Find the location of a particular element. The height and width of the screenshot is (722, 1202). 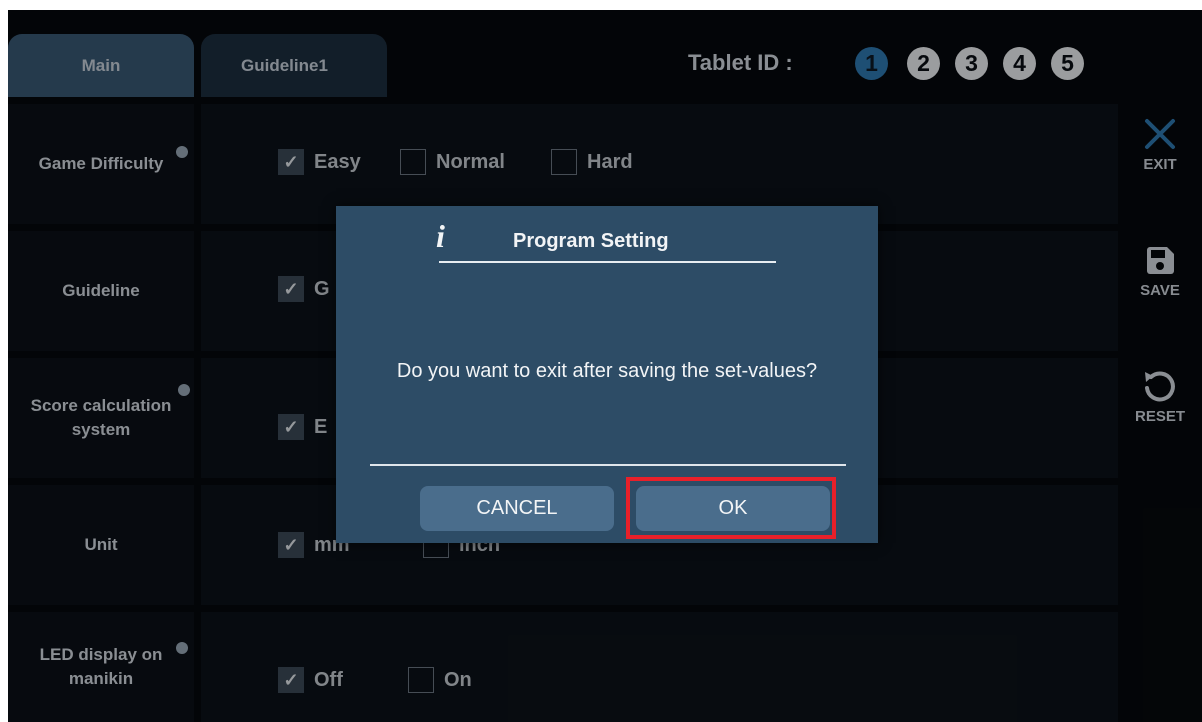

title-divider is located at coordinates (607, 262).